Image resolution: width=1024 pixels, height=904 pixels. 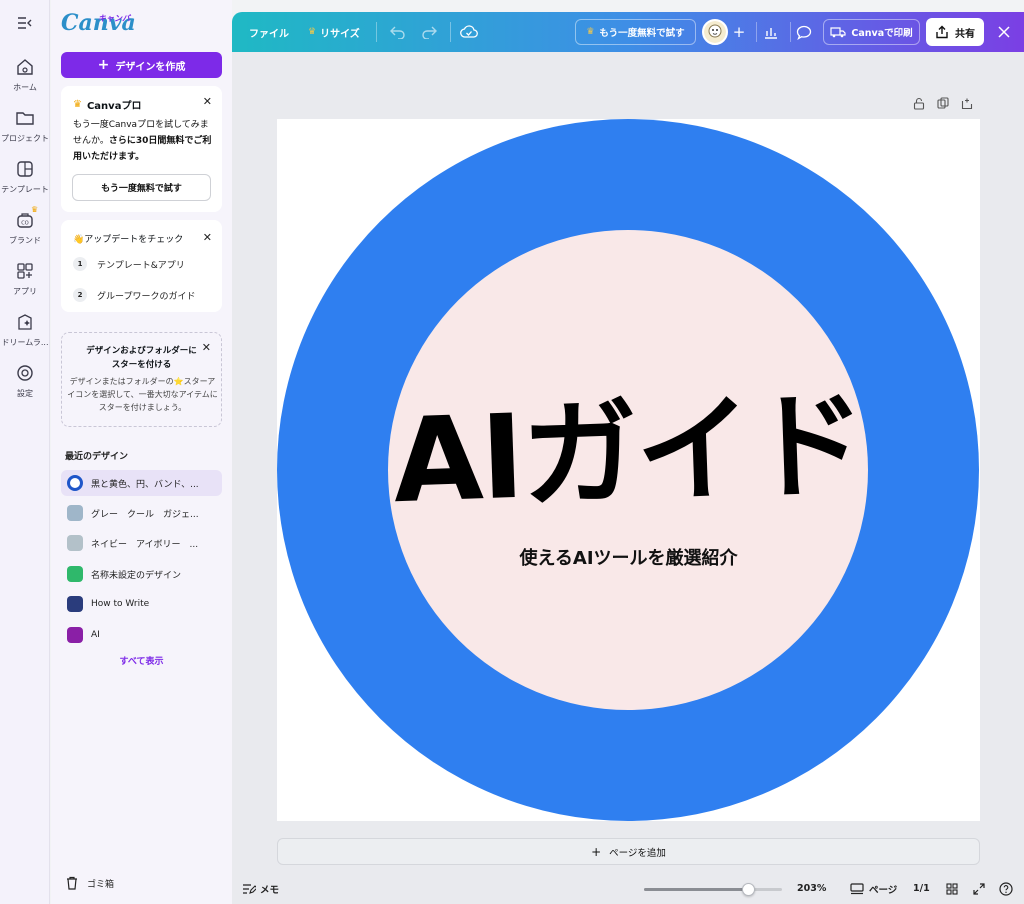 I want to click on rail-item-apps: アプリ, so click(x=25, y=278).